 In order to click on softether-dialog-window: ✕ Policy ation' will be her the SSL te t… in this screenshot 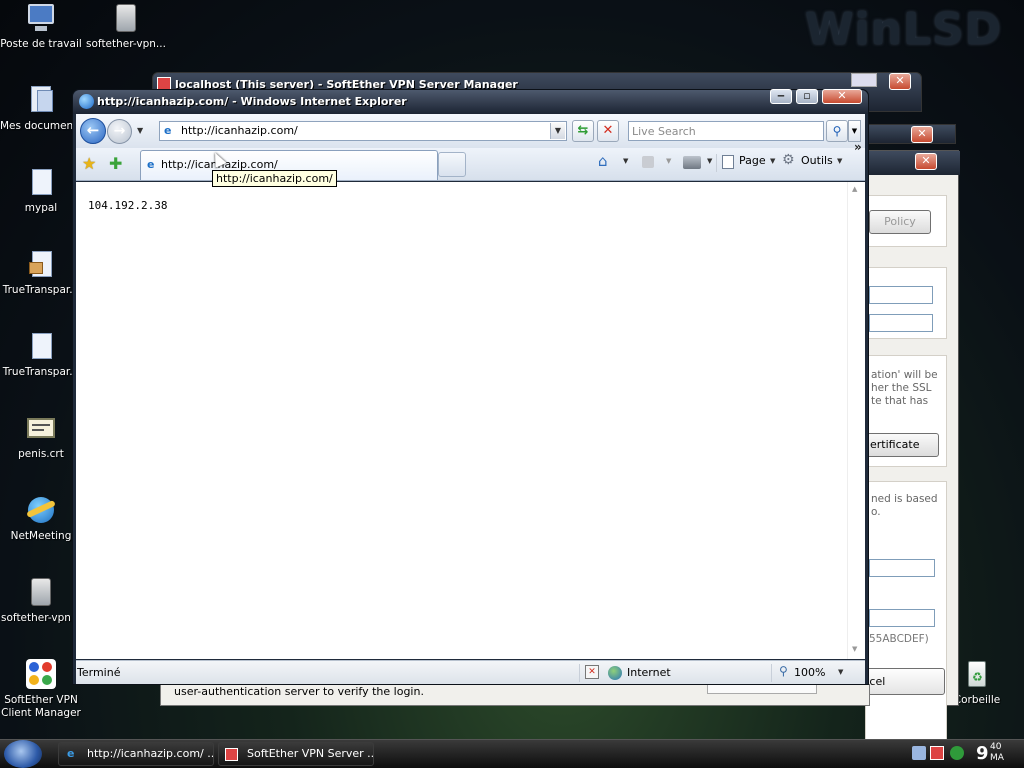, I will do `click(898, 459)`.